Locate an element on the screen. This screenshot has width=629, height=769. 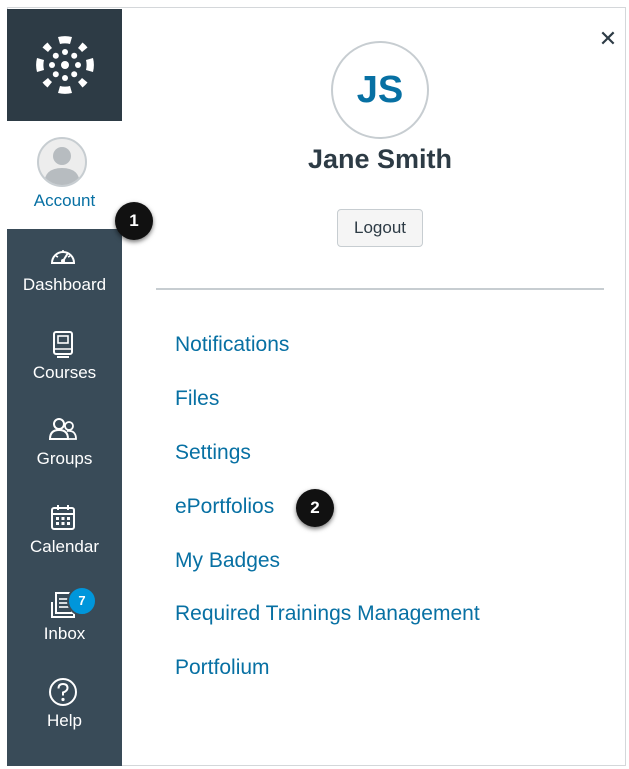
link-notifications: Notifications is located at coordinates (232, 345).